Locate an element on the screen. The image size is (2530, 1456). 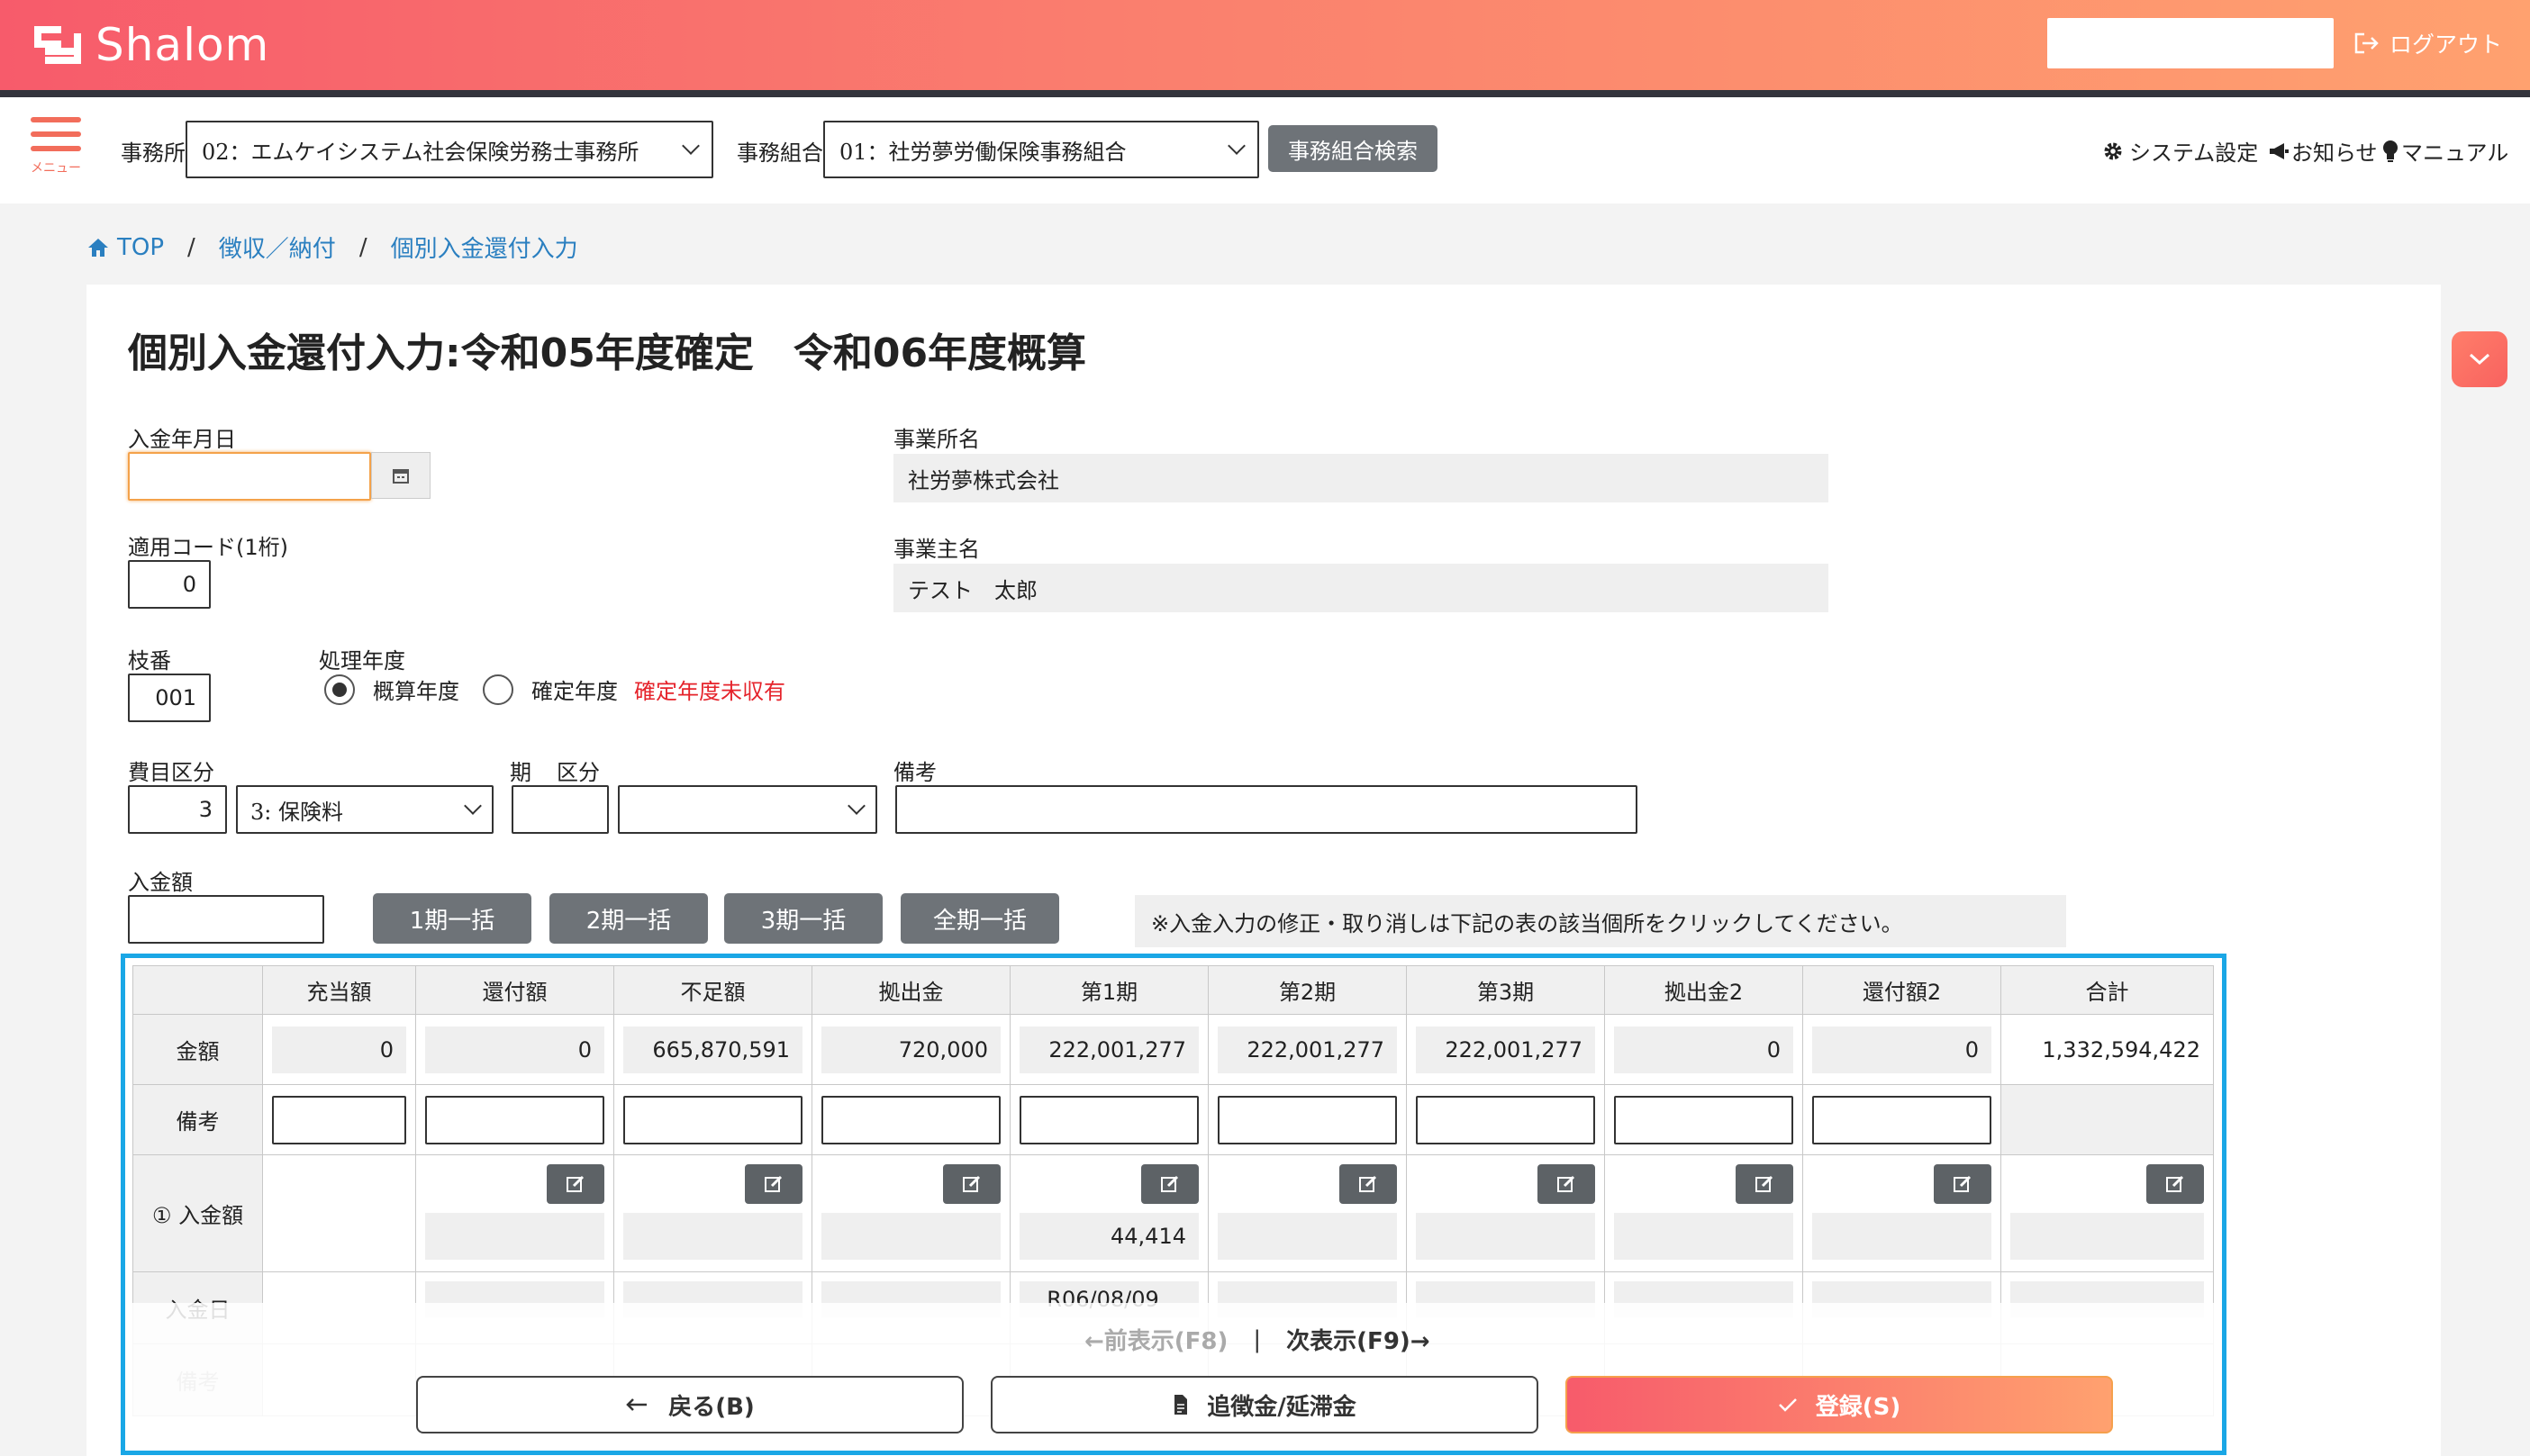
category-select is located at coordinates (748, 810).